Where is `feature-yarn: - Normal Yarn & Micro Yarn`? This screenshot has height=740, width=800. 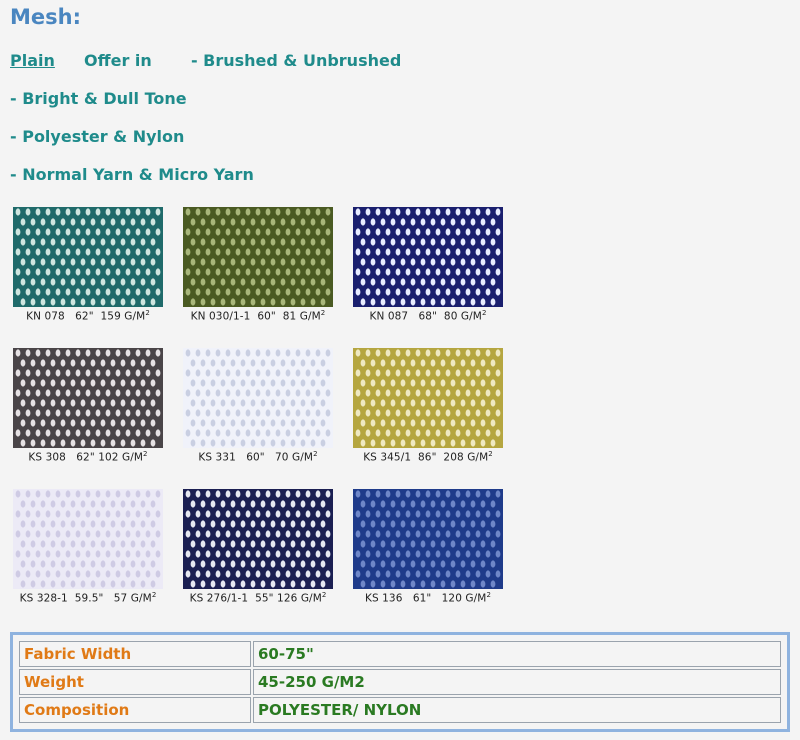
feature-yarn: - Normal Yarn & Micro Yarn is located at coordinates (132, 174).